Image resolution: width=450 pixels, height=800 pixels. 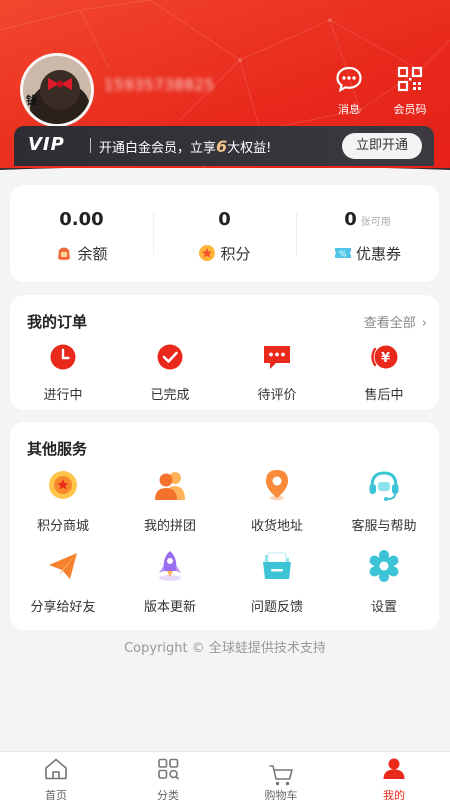 I want to click on service-share-friends: 分享给好友, so click(x=63, y=582).